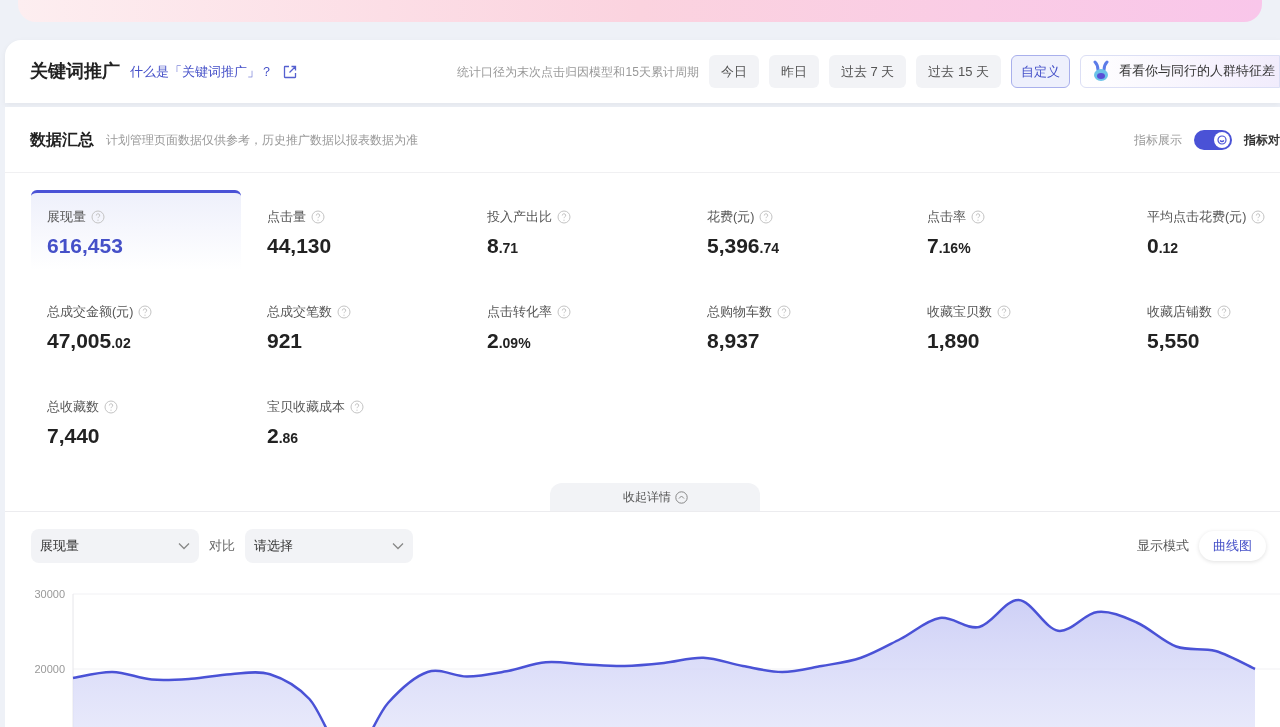 The width and height of the screenshot is (1280, 727). Describe the element at coordinates (503, 245) in the screenshot. I see `metric-value: 8.71` at that location.